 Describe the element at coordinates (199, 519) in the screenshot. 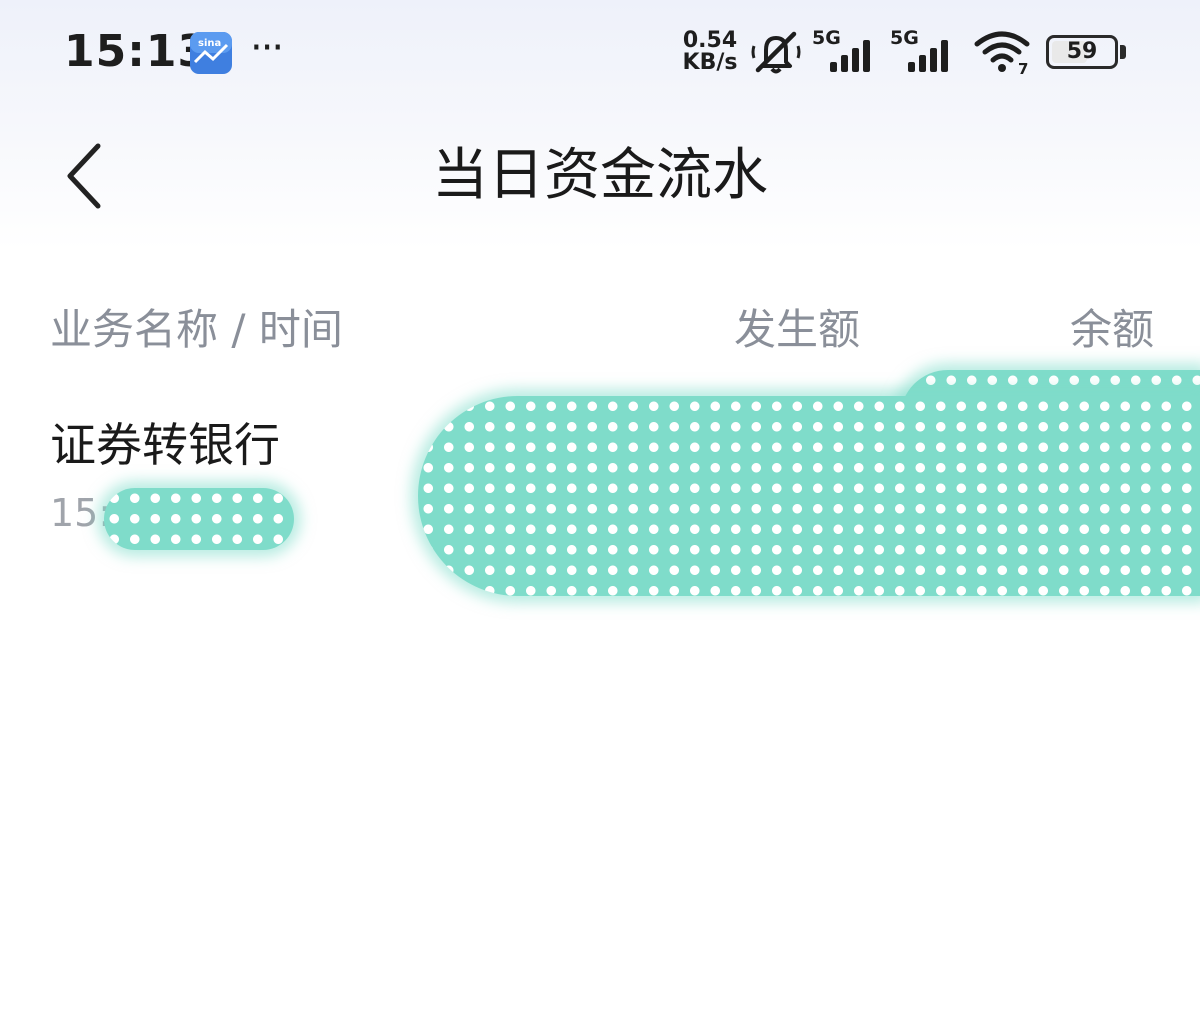

I see `redaction-mask-time` at that location.